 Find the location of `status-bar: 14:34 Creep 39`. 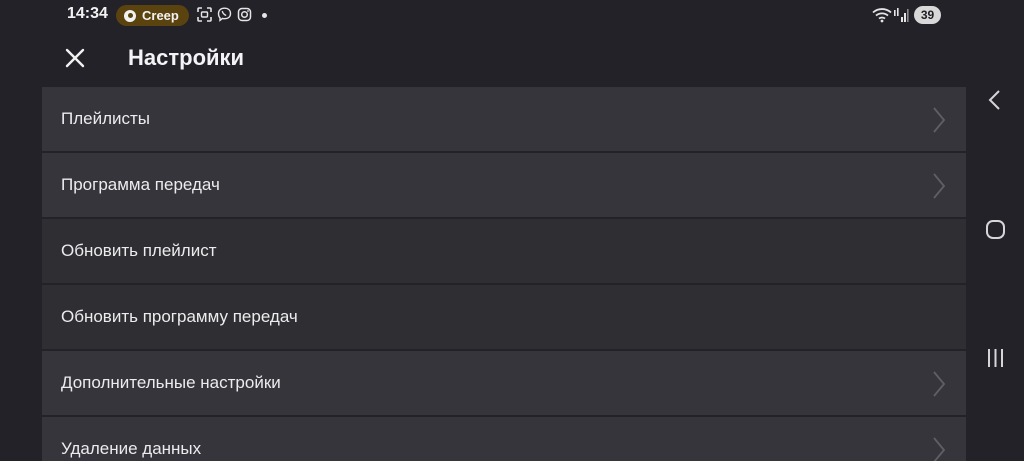

status-bar: 14:34 Creep 39 is located at coordinates (512, 15).